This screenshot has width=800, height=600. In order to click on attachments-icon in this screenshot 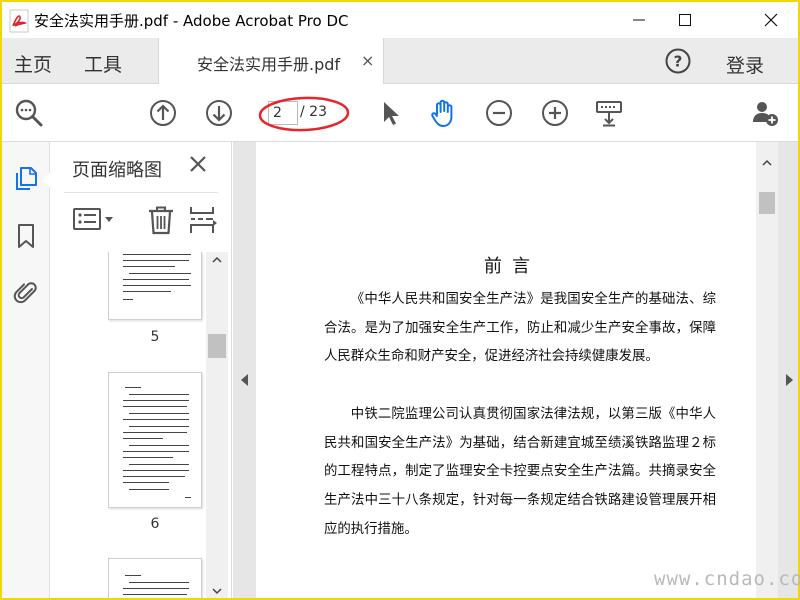, I will do `click(26, 292)`.